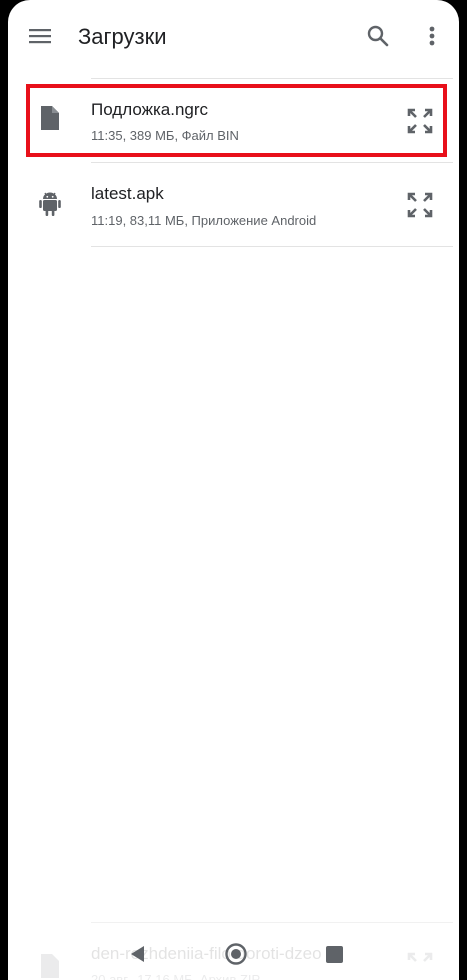 The width and height of the screenshot is (467, 980). What do you see at coordinates (122, 36) in the screenshot?
I see `page-title: Загрузки` at bounding box center [122, 36].